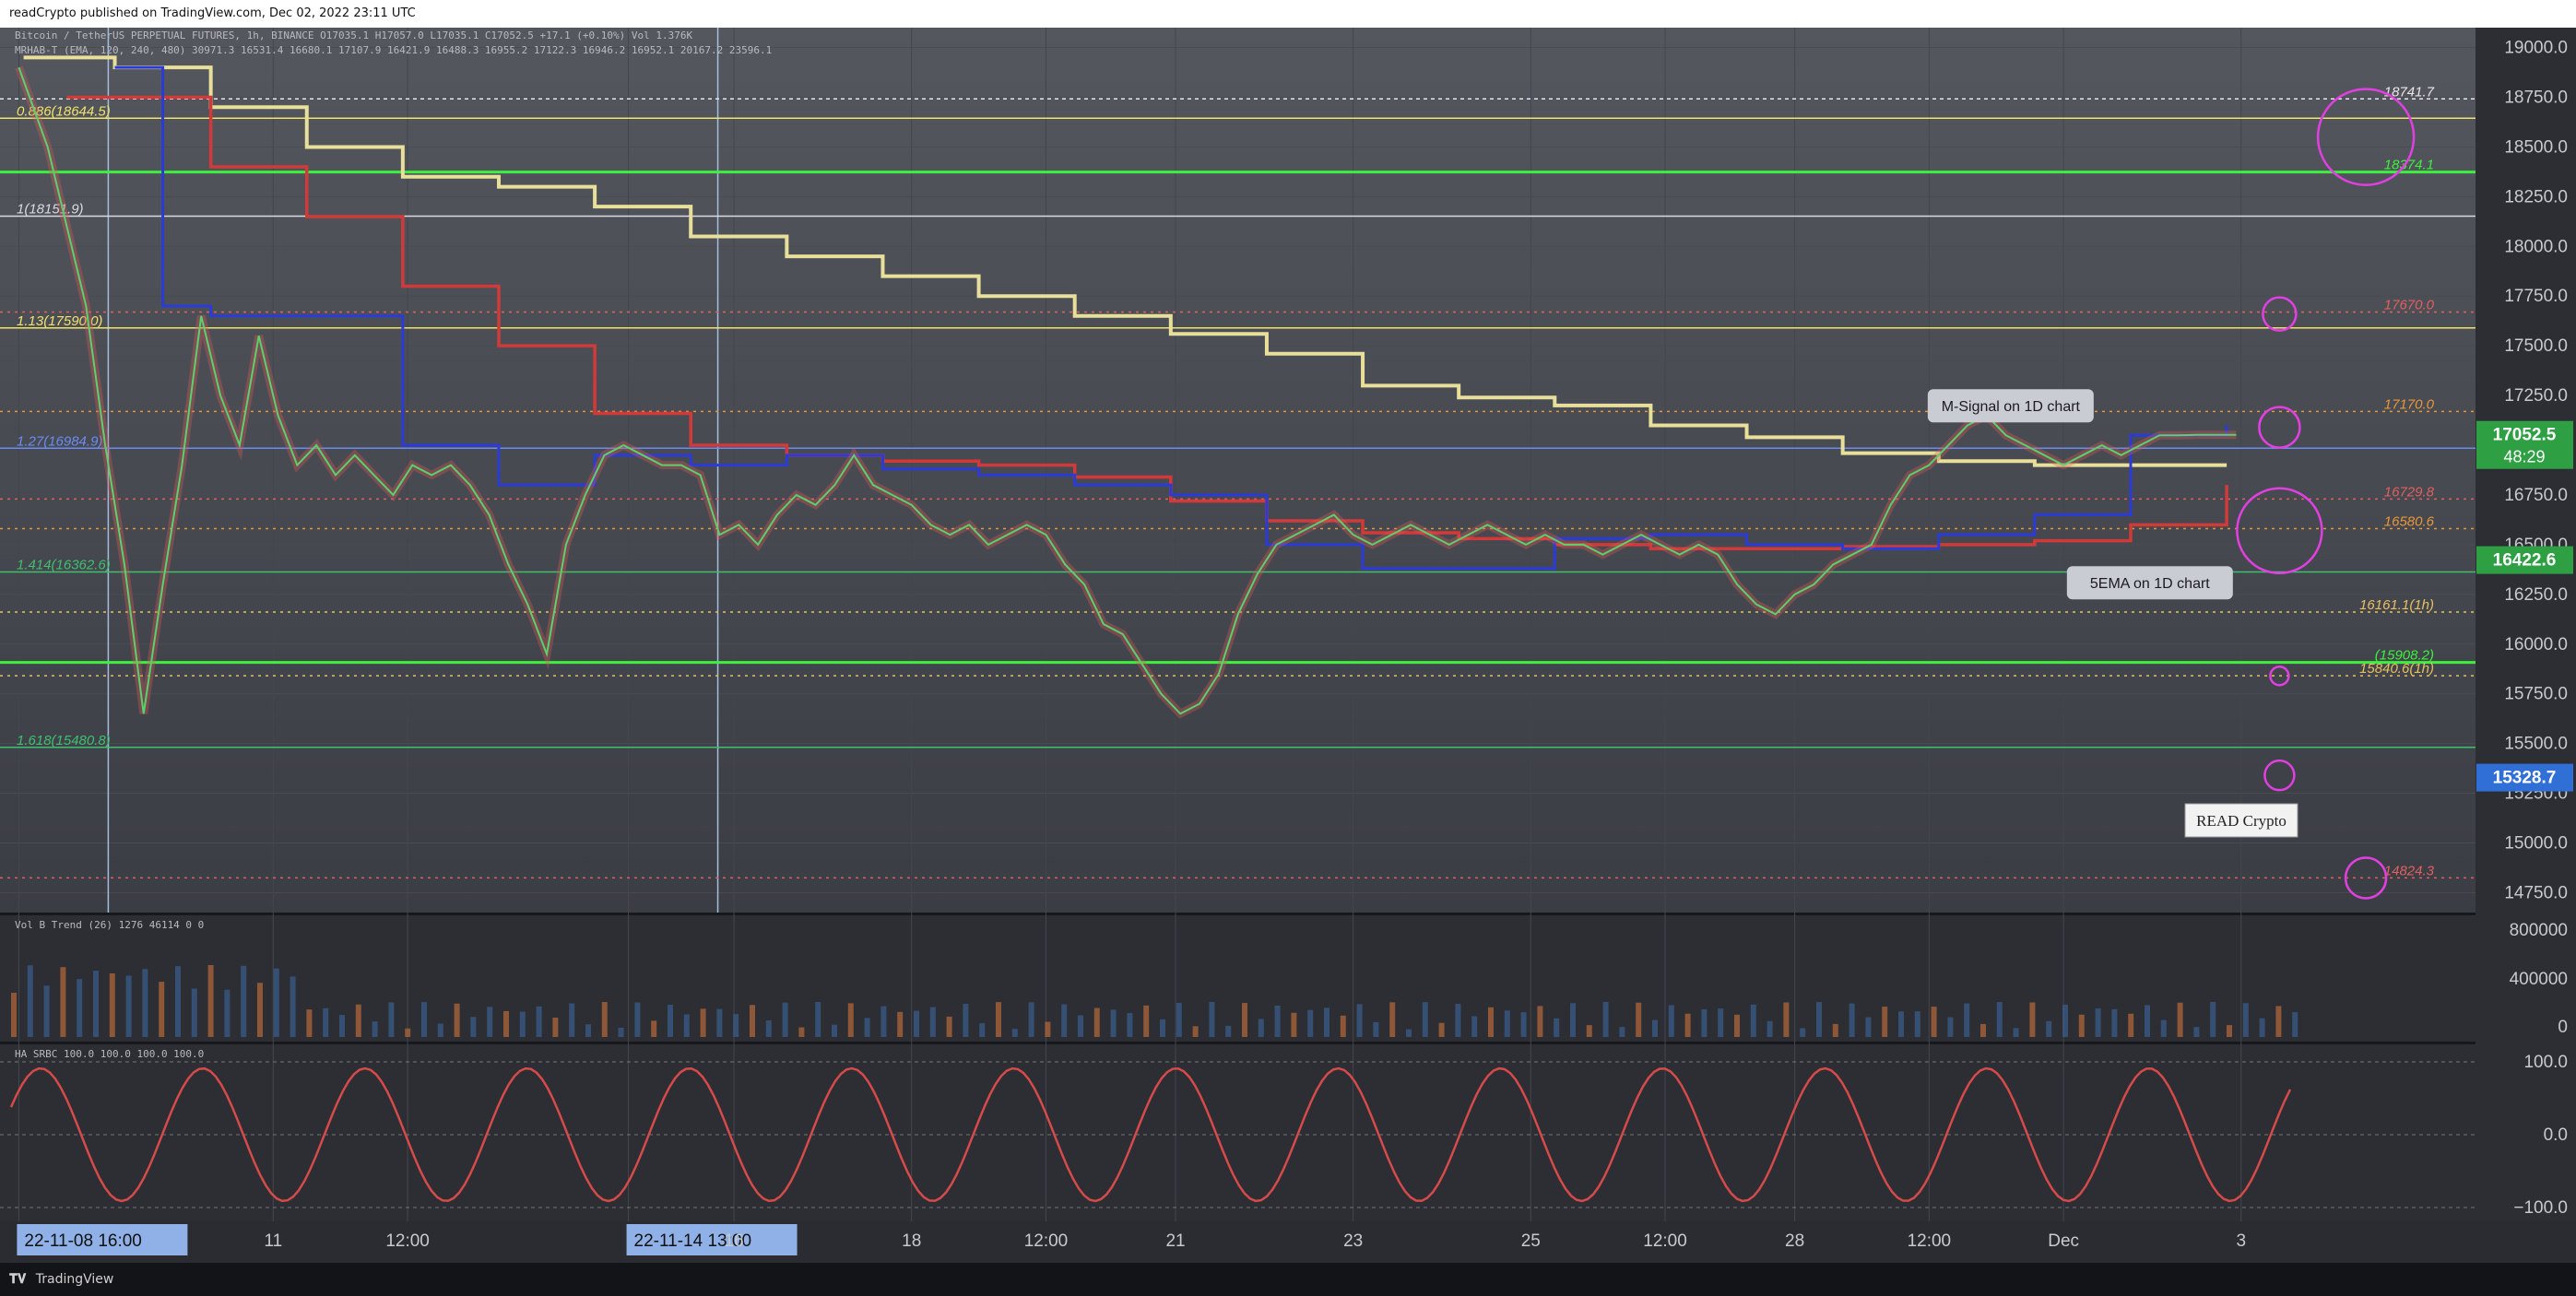 The image size is (2576, 1296). What do you see at coordinates (82, 1241) in the screenshot?
I see `time-tick-label: 22-11-08 16:00` at bounding box center [82, 1241].